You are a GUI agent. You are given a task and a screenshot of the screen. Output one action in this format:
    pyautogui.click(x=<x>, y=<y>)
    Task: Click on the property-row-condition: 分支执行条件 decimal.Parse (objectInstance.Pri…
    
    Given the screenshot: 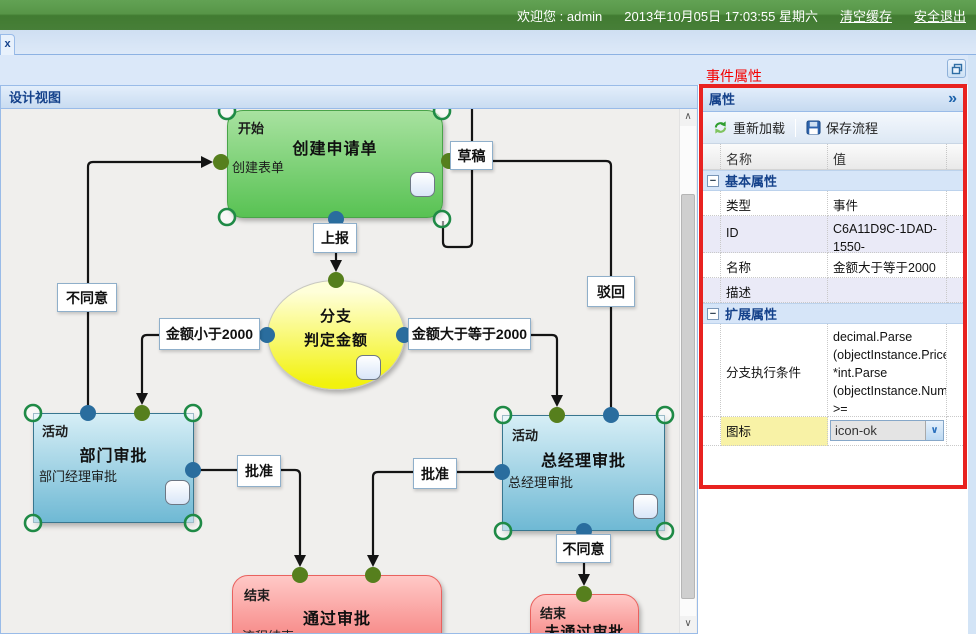 What is the action you would take?
    pyautogui.click(x=833, y=370)
    